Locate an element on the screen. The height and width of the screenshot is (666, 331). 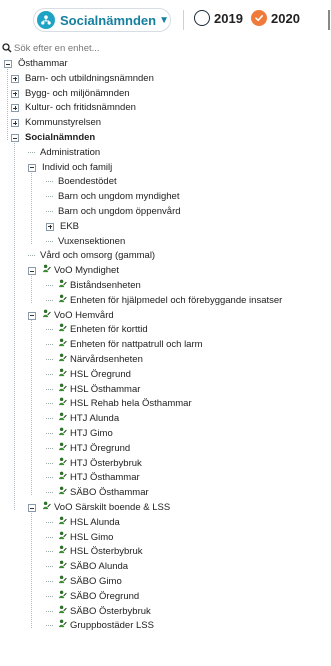
tree-row: Enheten för nattpatrull och larm is located at coordinates (124, 345).